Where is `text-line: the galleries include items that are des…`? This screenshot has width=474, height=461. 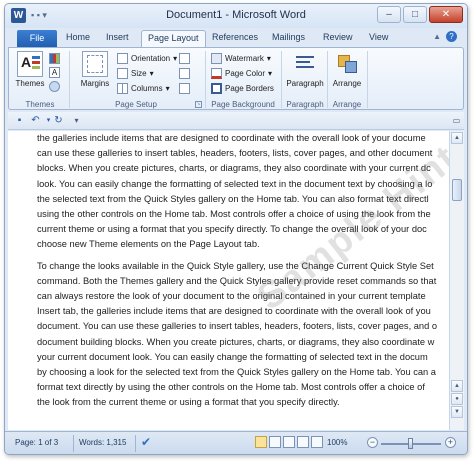 text-line: the galleries include items that are des… is located at coordinates (231, 138).